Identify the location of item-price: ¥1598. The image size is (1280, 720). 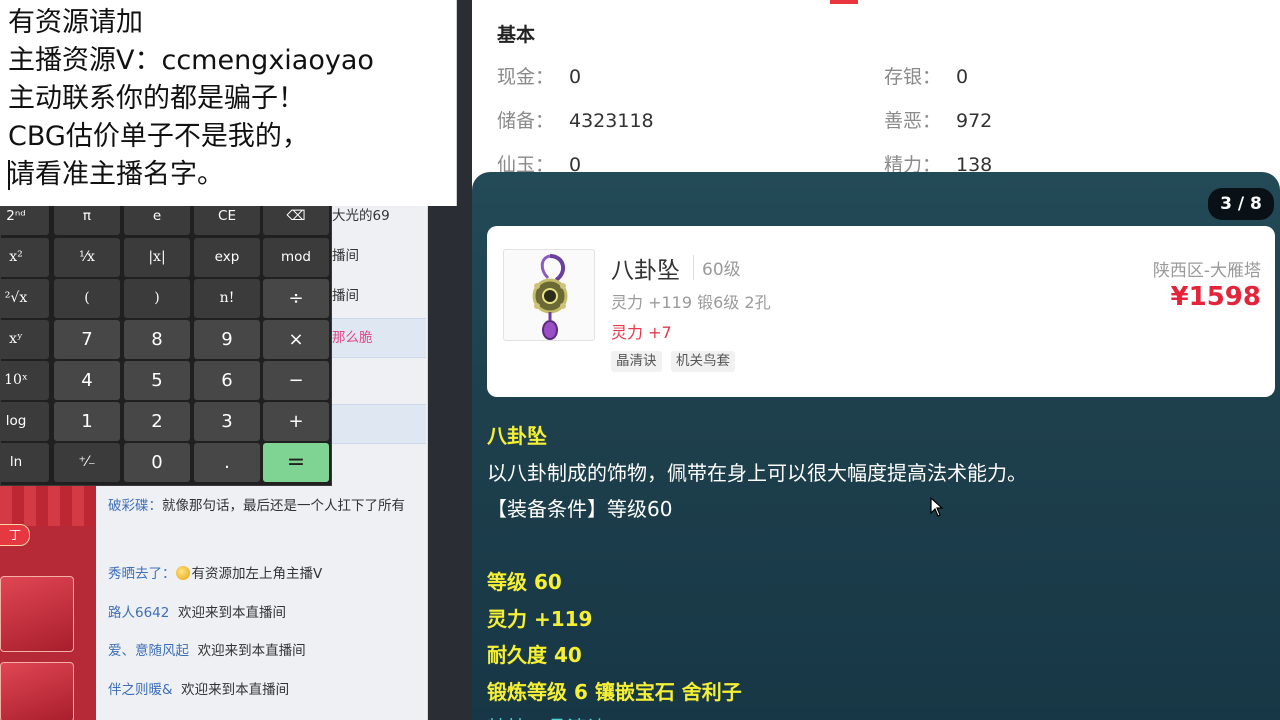
(1215, 297).